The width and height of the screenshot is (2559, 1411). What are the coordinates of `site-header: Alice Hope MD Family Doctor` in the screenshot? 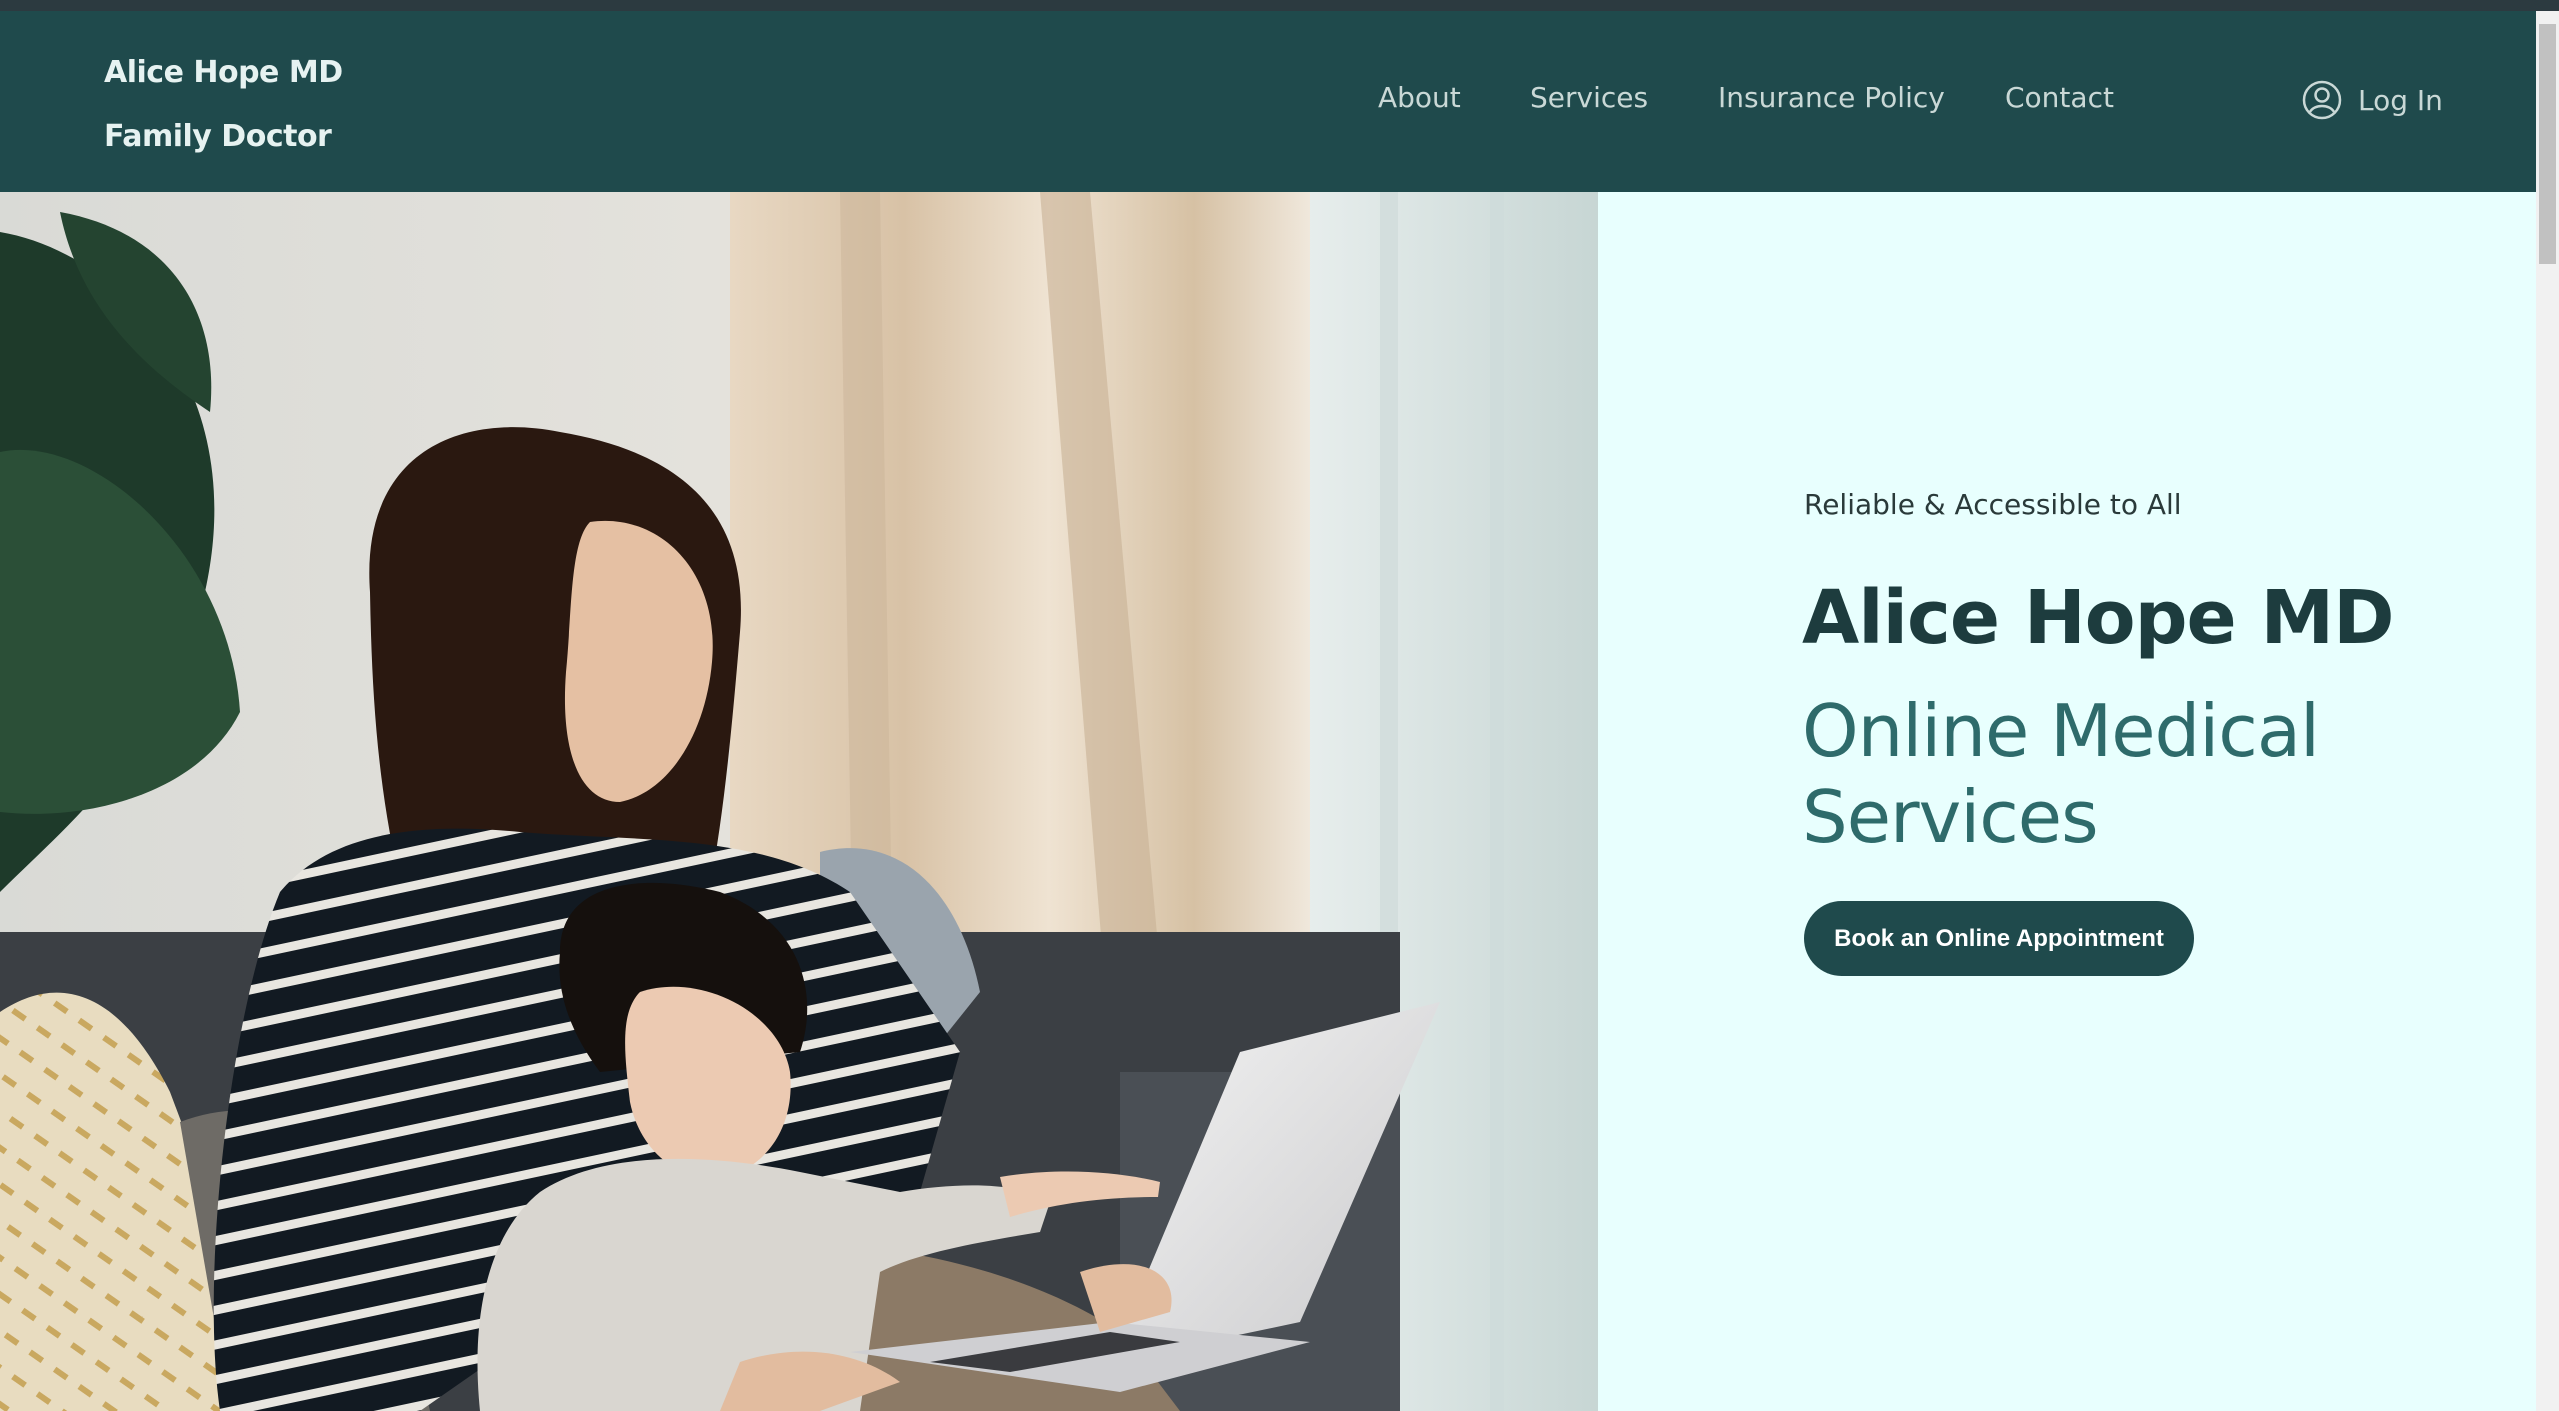 It's located at (1268, 101).